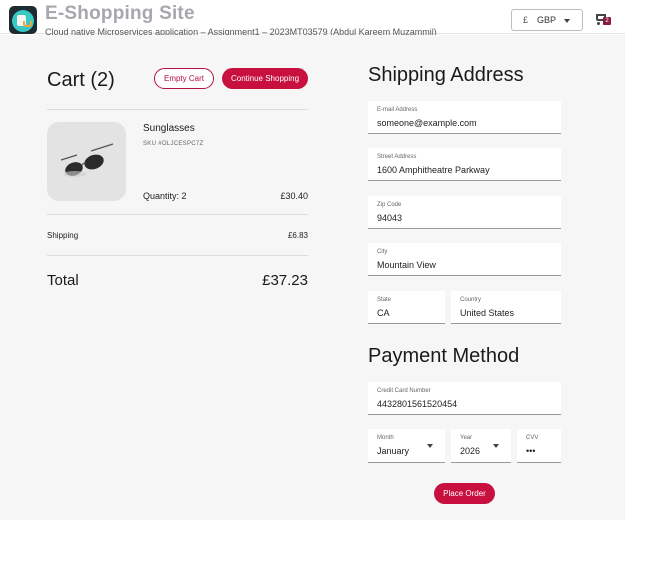 This screenshot has width=668, height=565. Describe the element at coordinates (285, 280) in the screenshot. I see `total-amount: £37.23` at that location.